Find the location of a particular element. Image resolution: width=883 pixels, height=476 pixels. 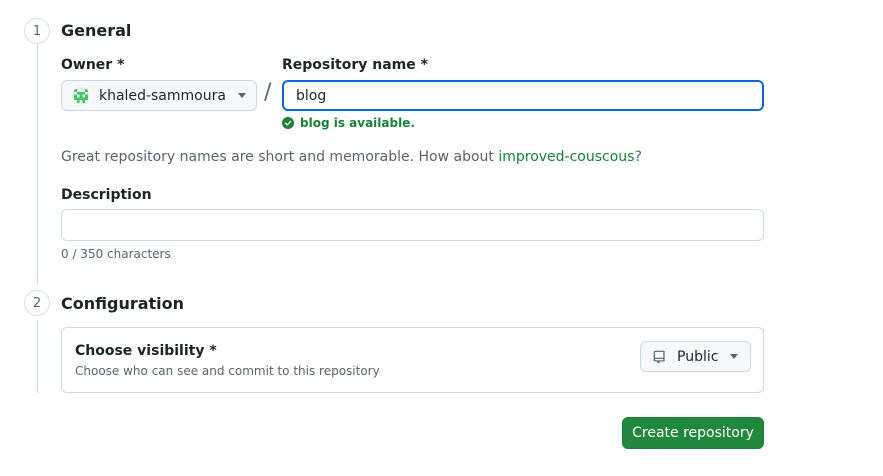

visibility-title: Choose visibility * is located at coordinates (146, 351).